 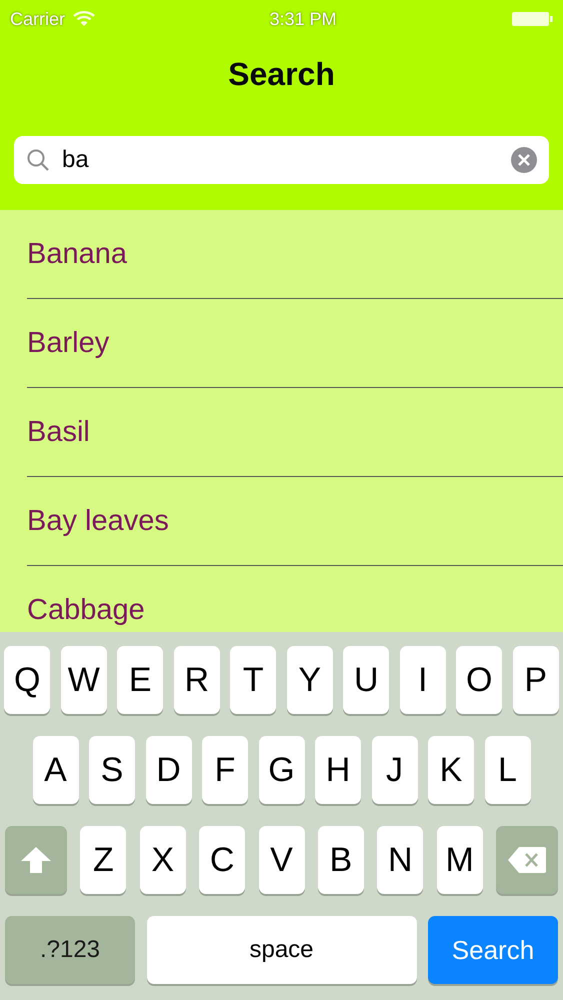 I want to click on carrier-name: Carrier, so click(x=38, y=19).